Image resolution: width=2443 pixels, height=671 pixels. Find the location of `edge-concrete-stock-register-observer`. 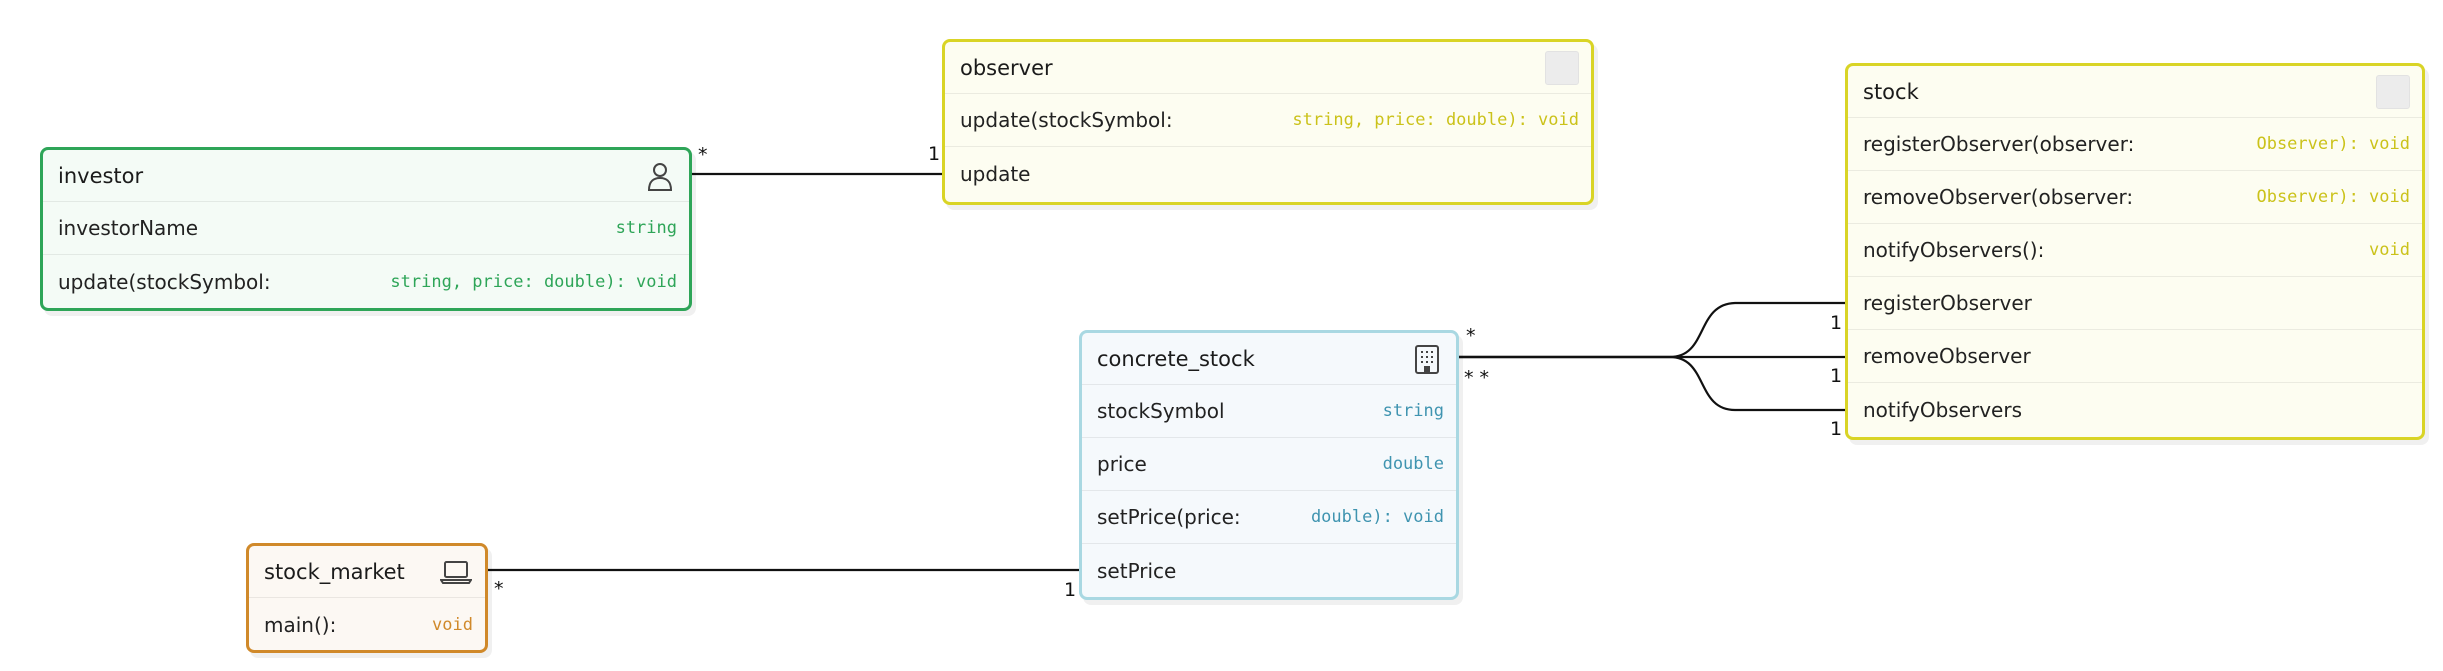

edge-concrete-stock-register-observer is located at coordinates (1651, 330).